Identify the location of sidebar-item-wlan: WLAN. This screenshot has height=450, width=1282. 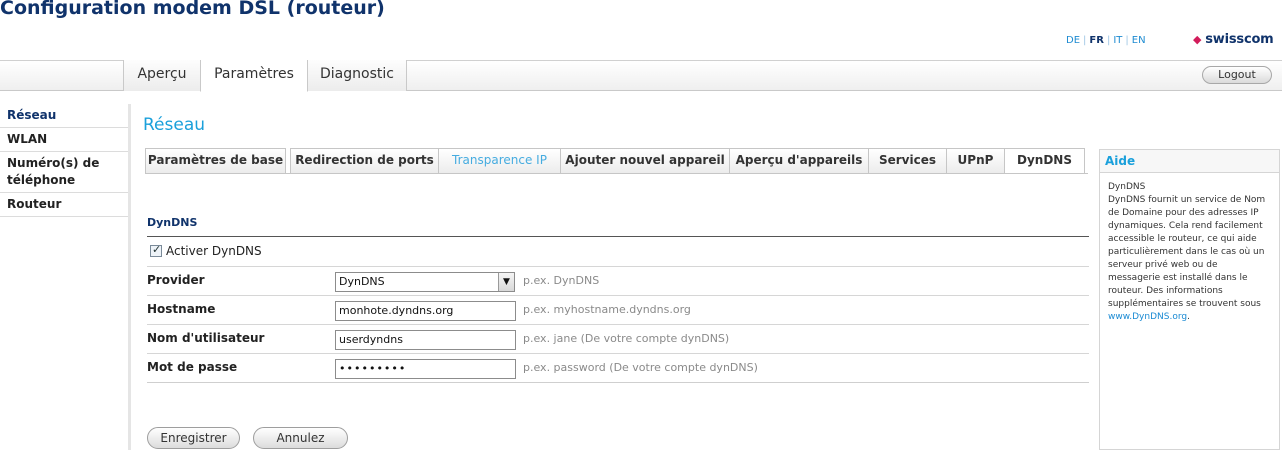
(64, 140).